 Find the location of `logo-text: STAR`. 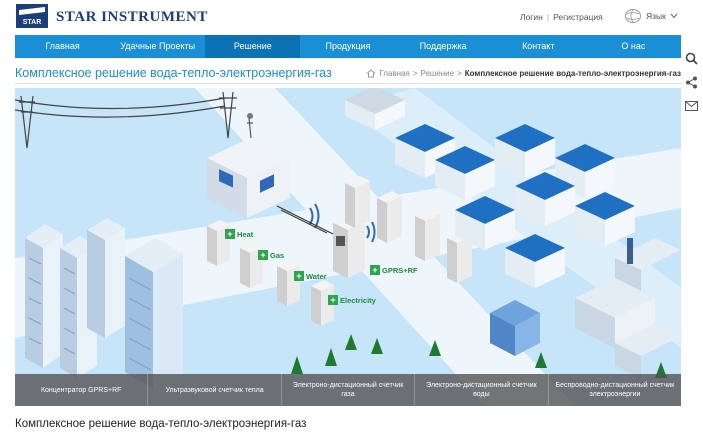

logo-text: STAR is located at coordinates (32, 22).